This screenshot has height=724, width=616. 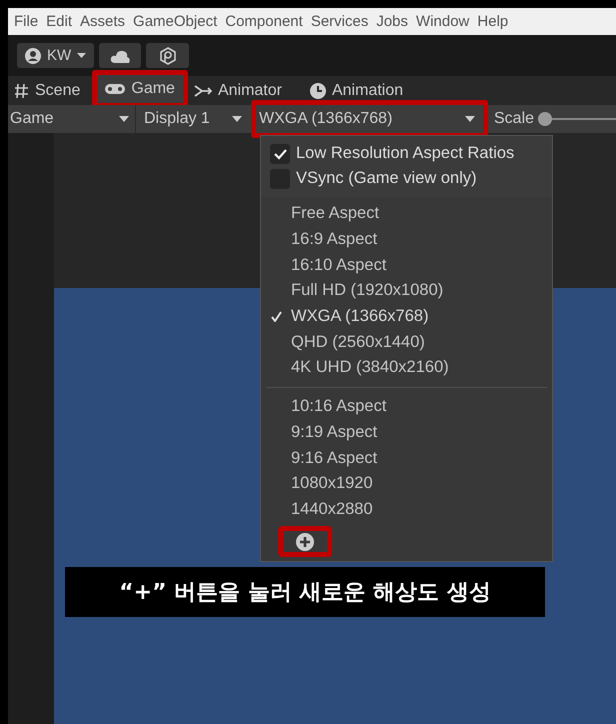 What do you see at coordinates (406, 214) in the screenshot?
I see `menu-option: Free Aspect` at bounding box center [406, 214].